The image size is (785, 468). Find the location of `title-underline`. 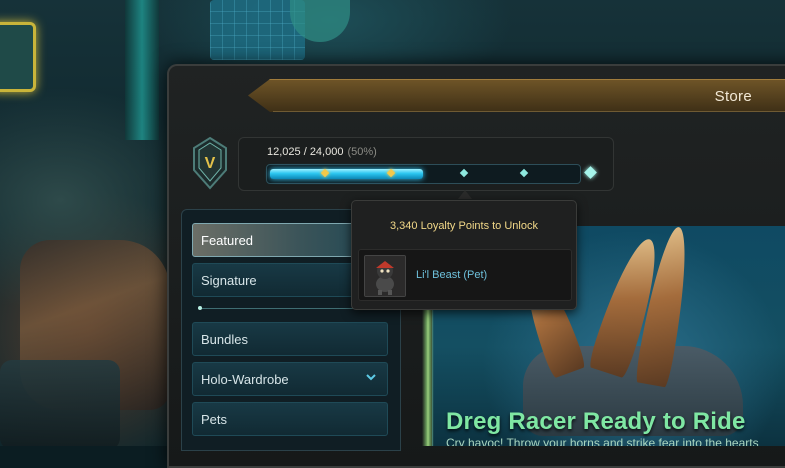

title-underline is located at coordinates (529, 111).